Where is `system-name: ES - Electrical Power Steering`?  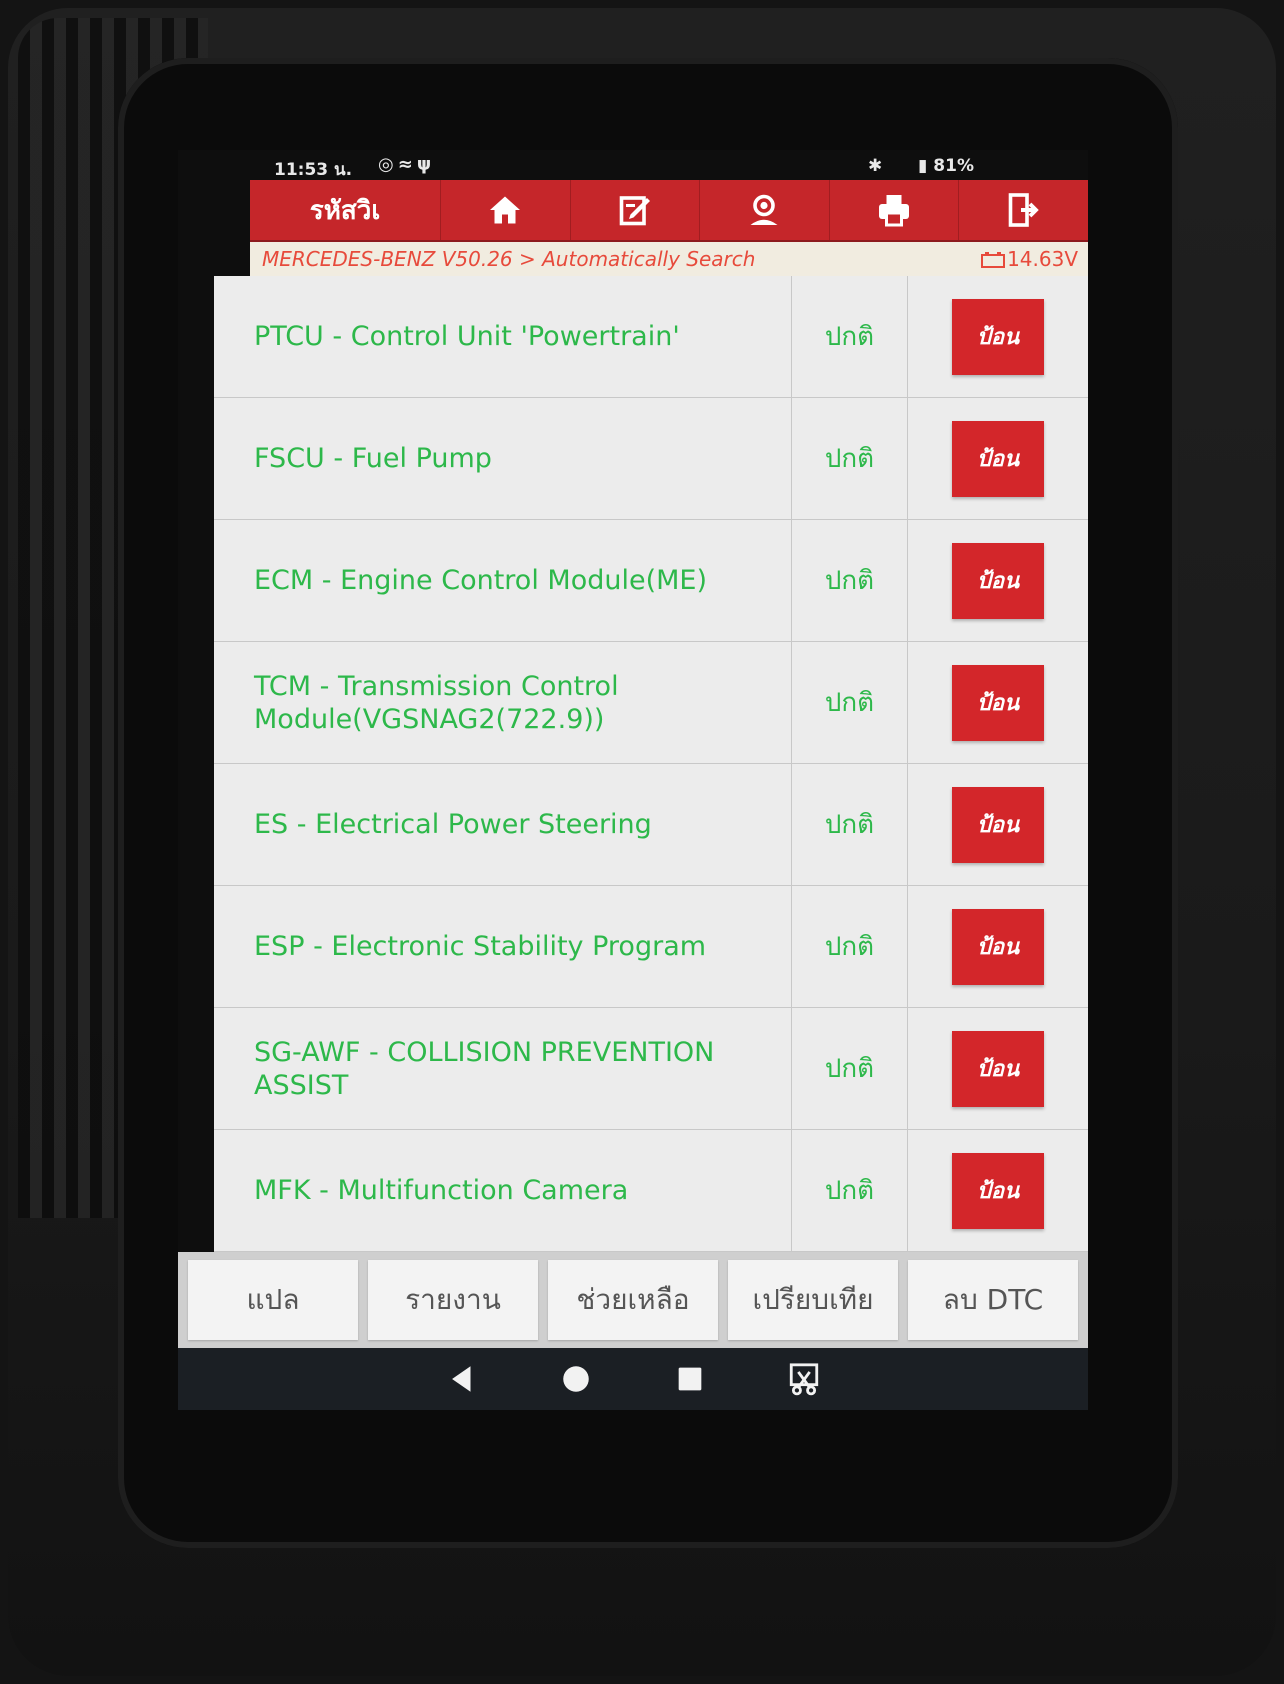 system-name: ES - Electrical Power Steering is located at coordinates (503, 824).